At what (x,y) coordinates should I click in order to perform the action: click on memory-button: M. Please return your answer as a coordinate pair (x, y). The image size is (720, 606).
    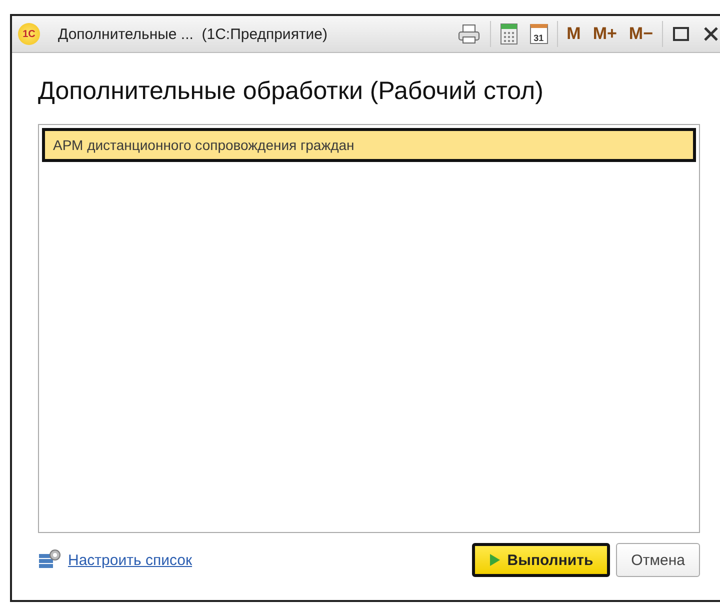
    Looking at the image, I should click on (573, 34).